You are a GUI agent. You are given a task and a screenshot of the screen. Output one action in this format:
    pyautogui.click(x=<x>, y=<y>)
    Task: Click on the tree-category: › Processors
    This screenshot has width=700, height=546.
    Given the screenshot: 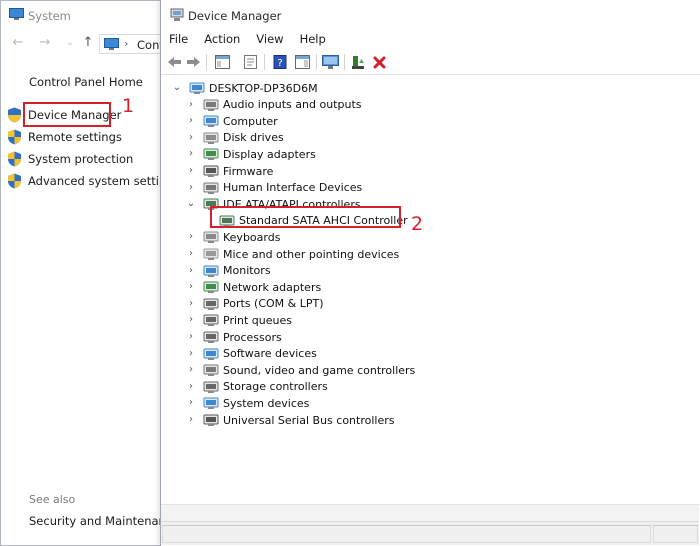 What is the action you would take?
    pyautogui.click(x=233, y=337)
    